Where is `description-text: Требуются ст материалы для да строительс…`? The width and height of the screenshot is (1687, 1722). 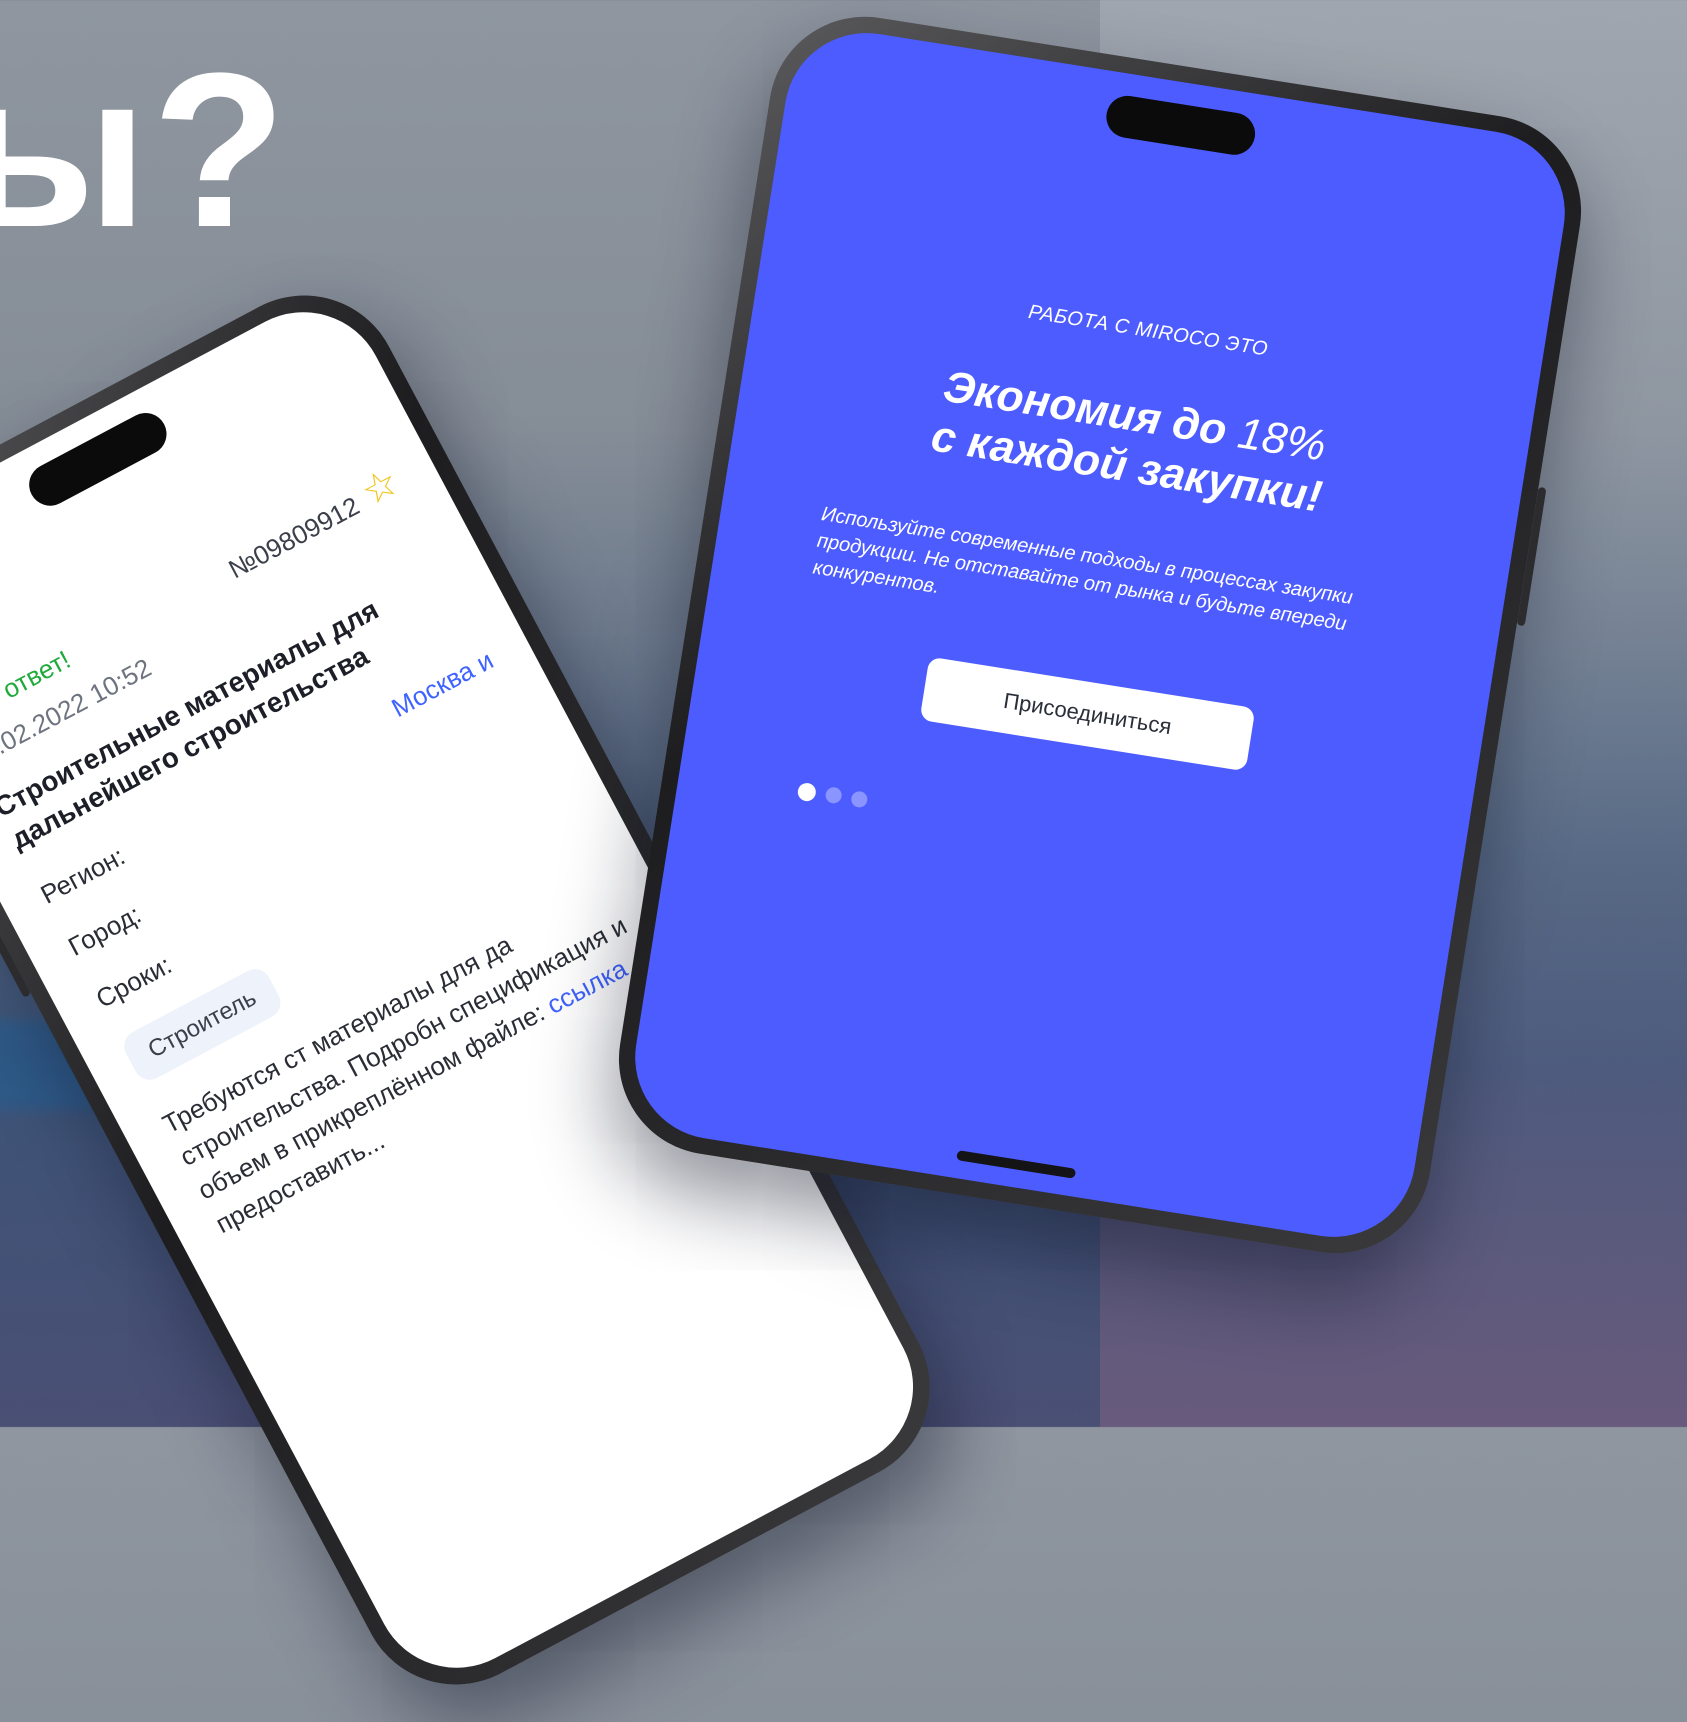 description-text: Требуются ст материалы для да строительс… is located at coordinates (394, 1058).